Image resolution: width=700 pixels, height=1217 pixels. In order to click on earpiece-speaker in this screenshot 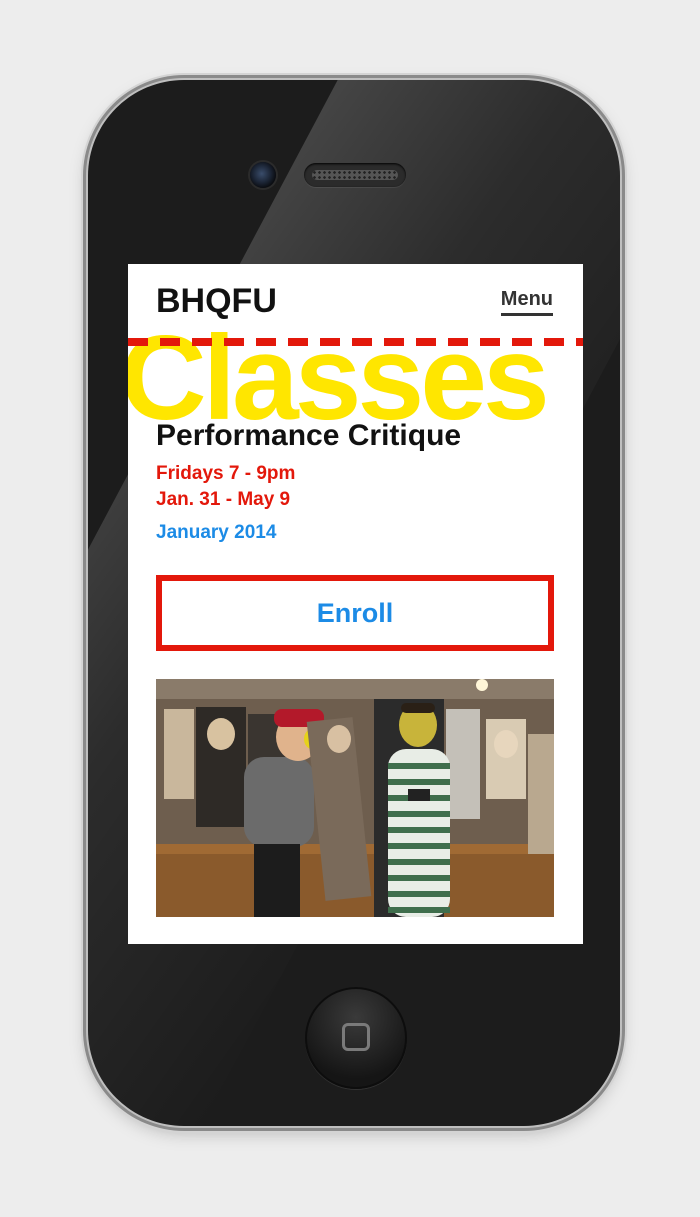, I will do `click(355, 175)`.